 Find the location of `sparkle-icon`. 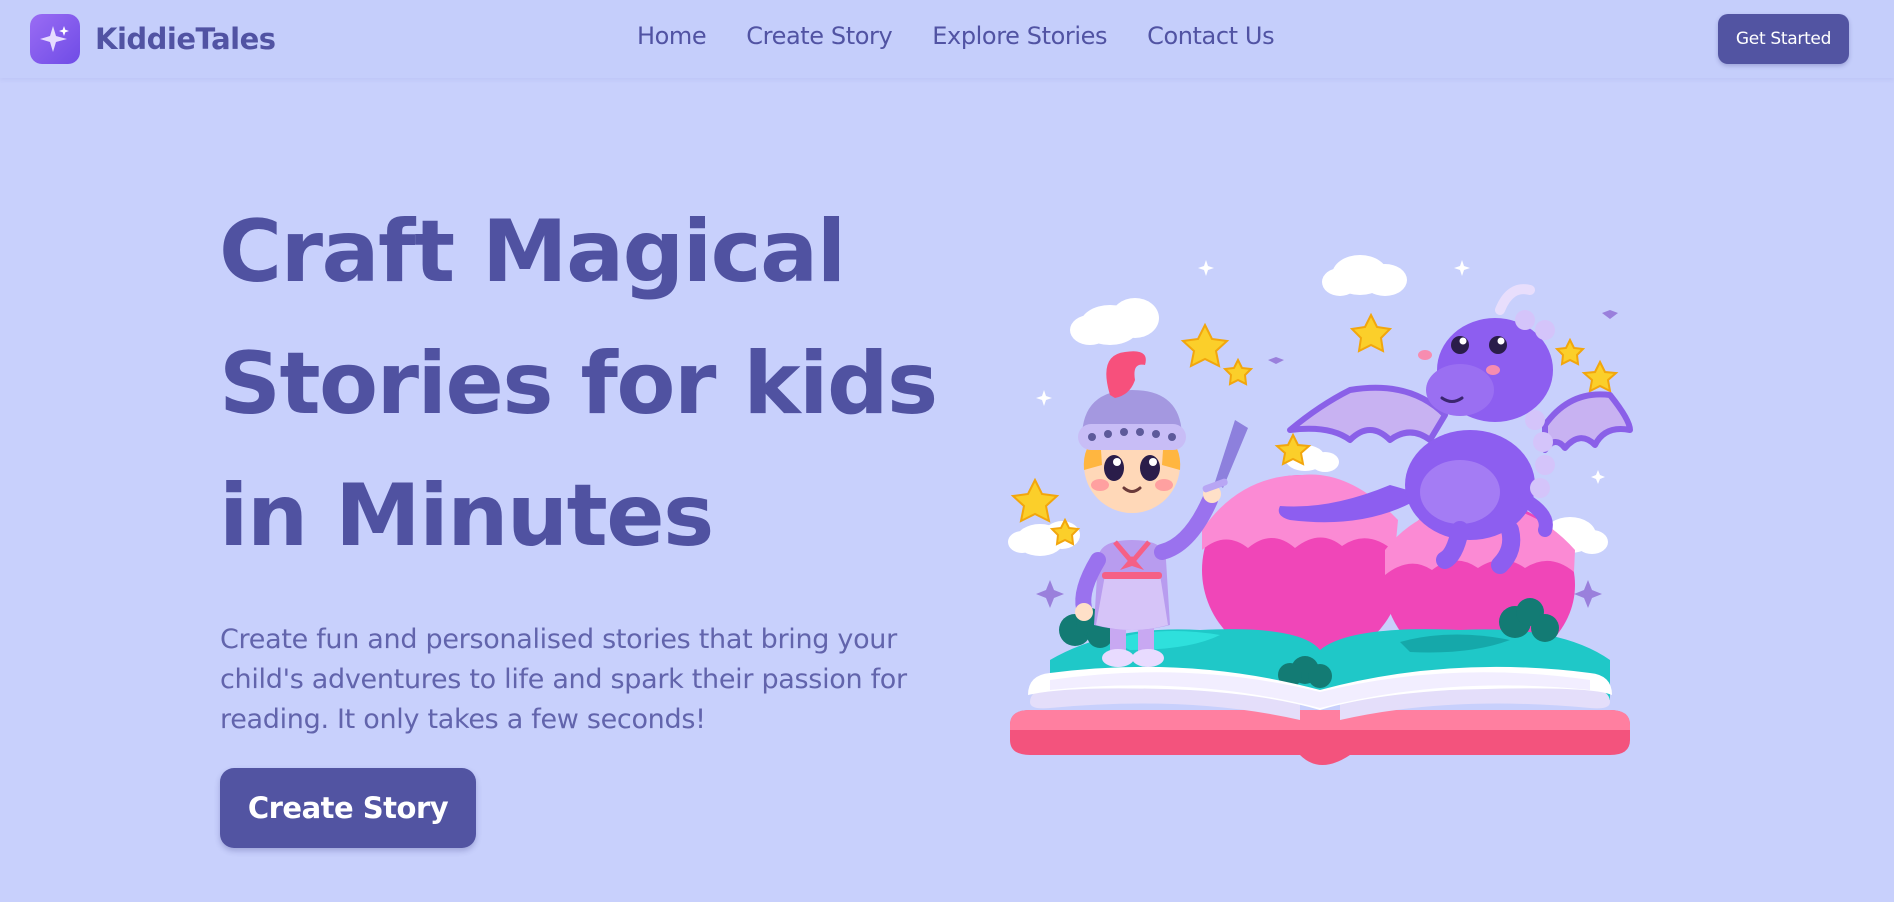

sparkle-icon is located at coordinates (55, 39).